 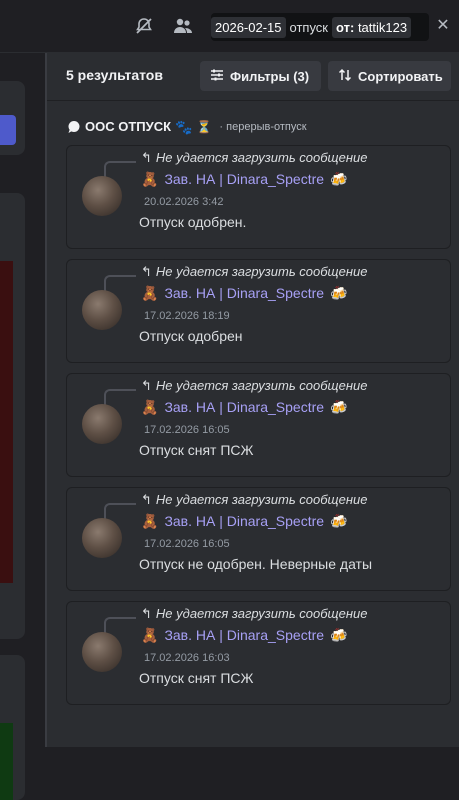 I want to click on close-icon: ✕, so click(x=443, y=26).